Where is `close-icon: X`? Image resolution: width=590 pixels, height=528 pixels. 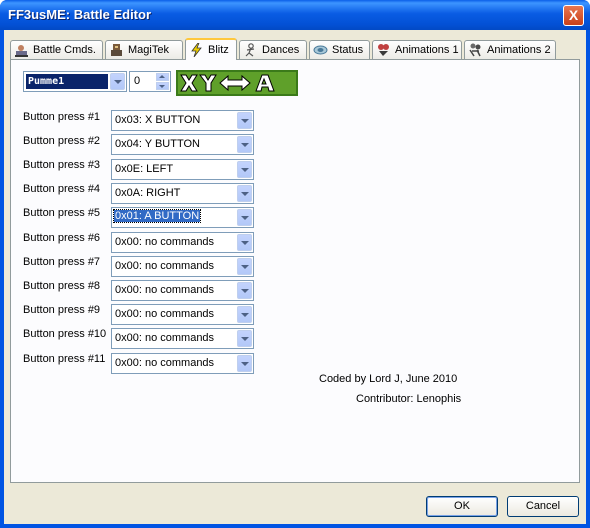 close-icon: X is located at coordinates (573, 15).